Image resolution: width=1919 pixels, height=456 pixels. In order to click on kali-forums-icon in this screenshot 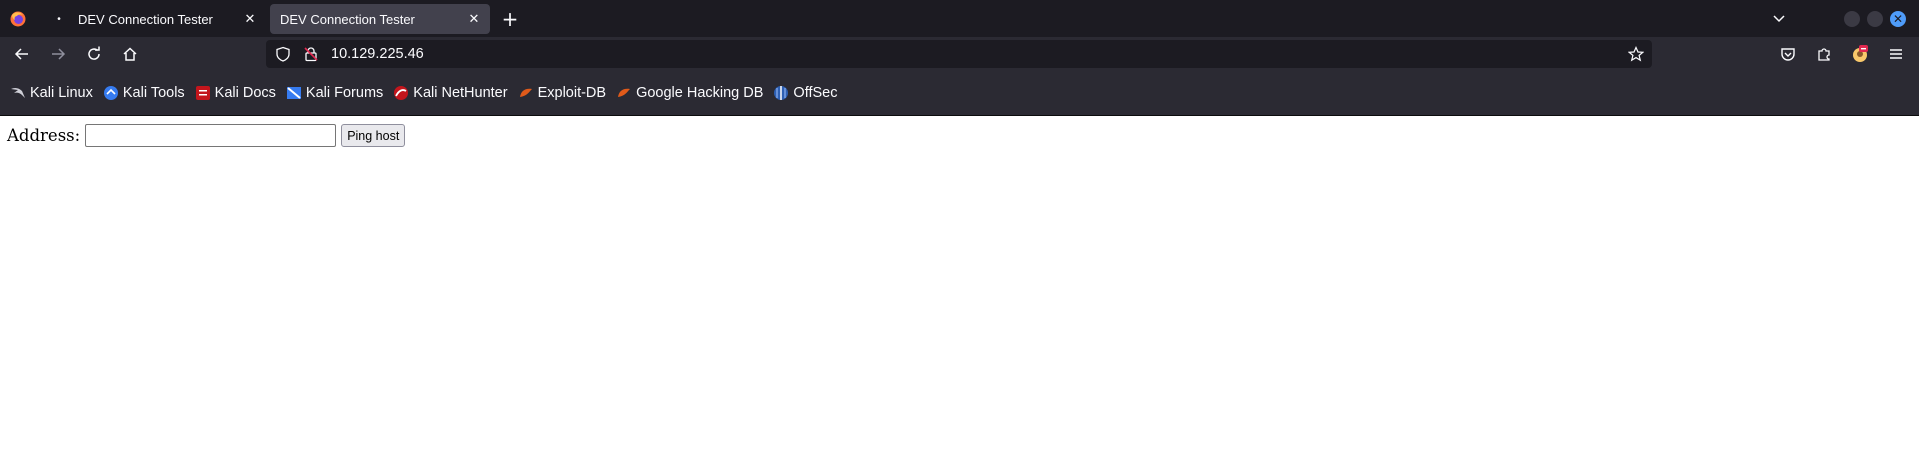, I will do `click(294, 93)`.